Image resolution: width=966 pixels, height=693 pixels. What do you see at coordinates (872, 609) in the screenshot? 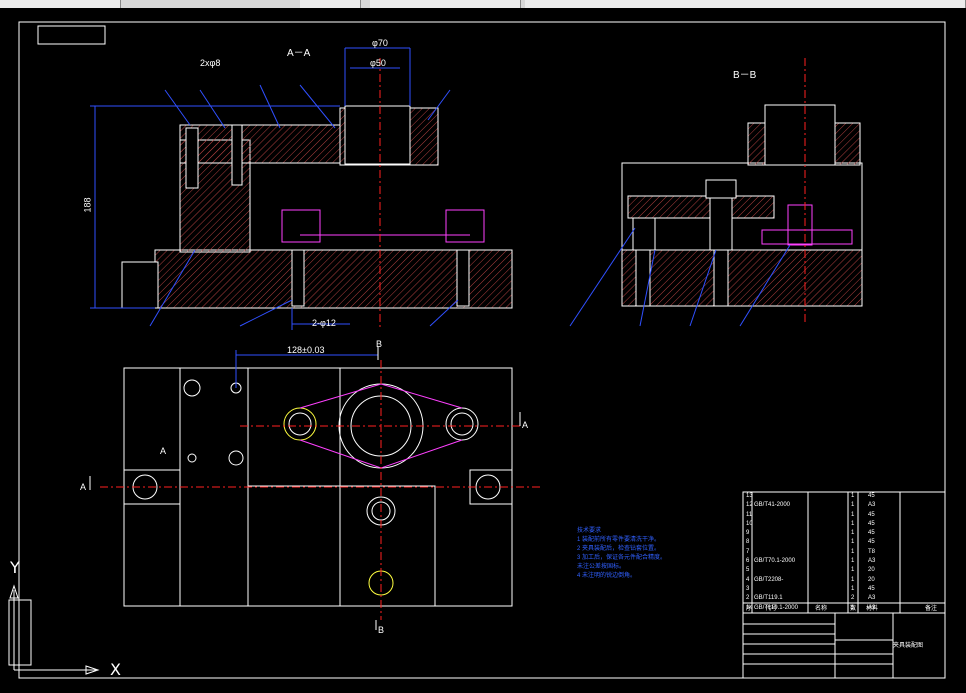
I see `parts-header-material: 材料` at bounding box center [872, 609].